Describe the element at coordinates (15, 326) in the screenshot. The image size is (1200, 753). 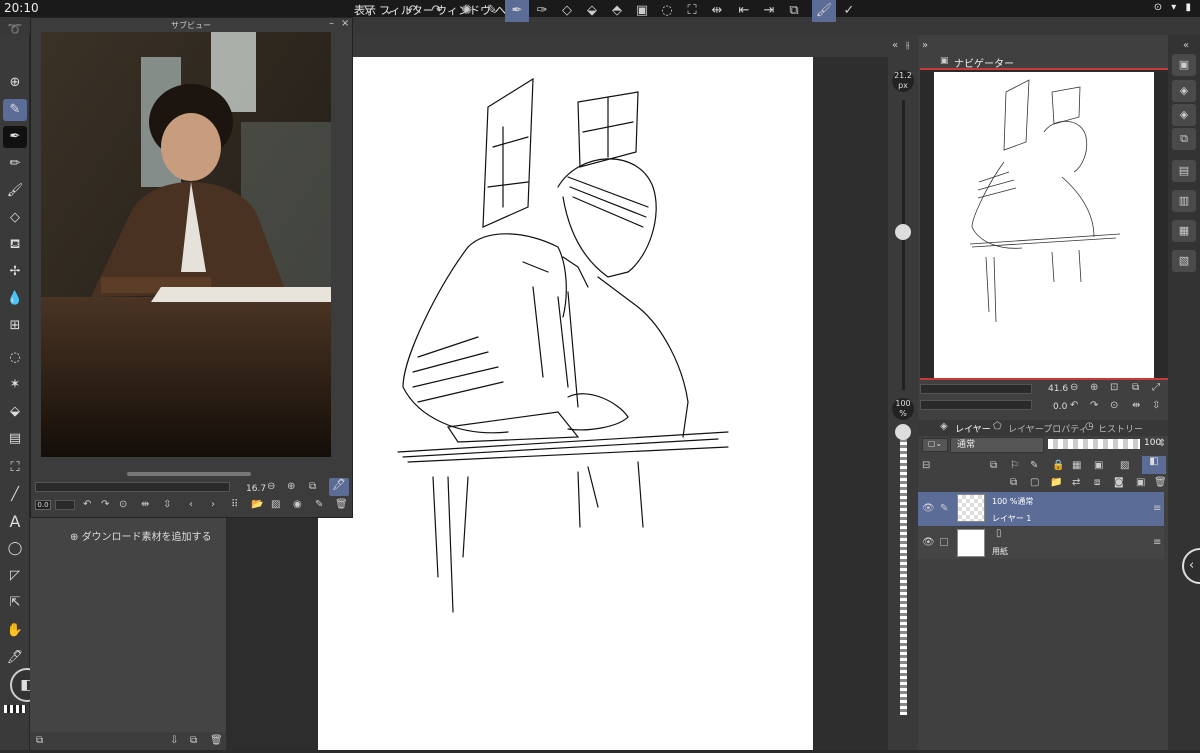
I see `mesh-icon: ⊞` at that location.